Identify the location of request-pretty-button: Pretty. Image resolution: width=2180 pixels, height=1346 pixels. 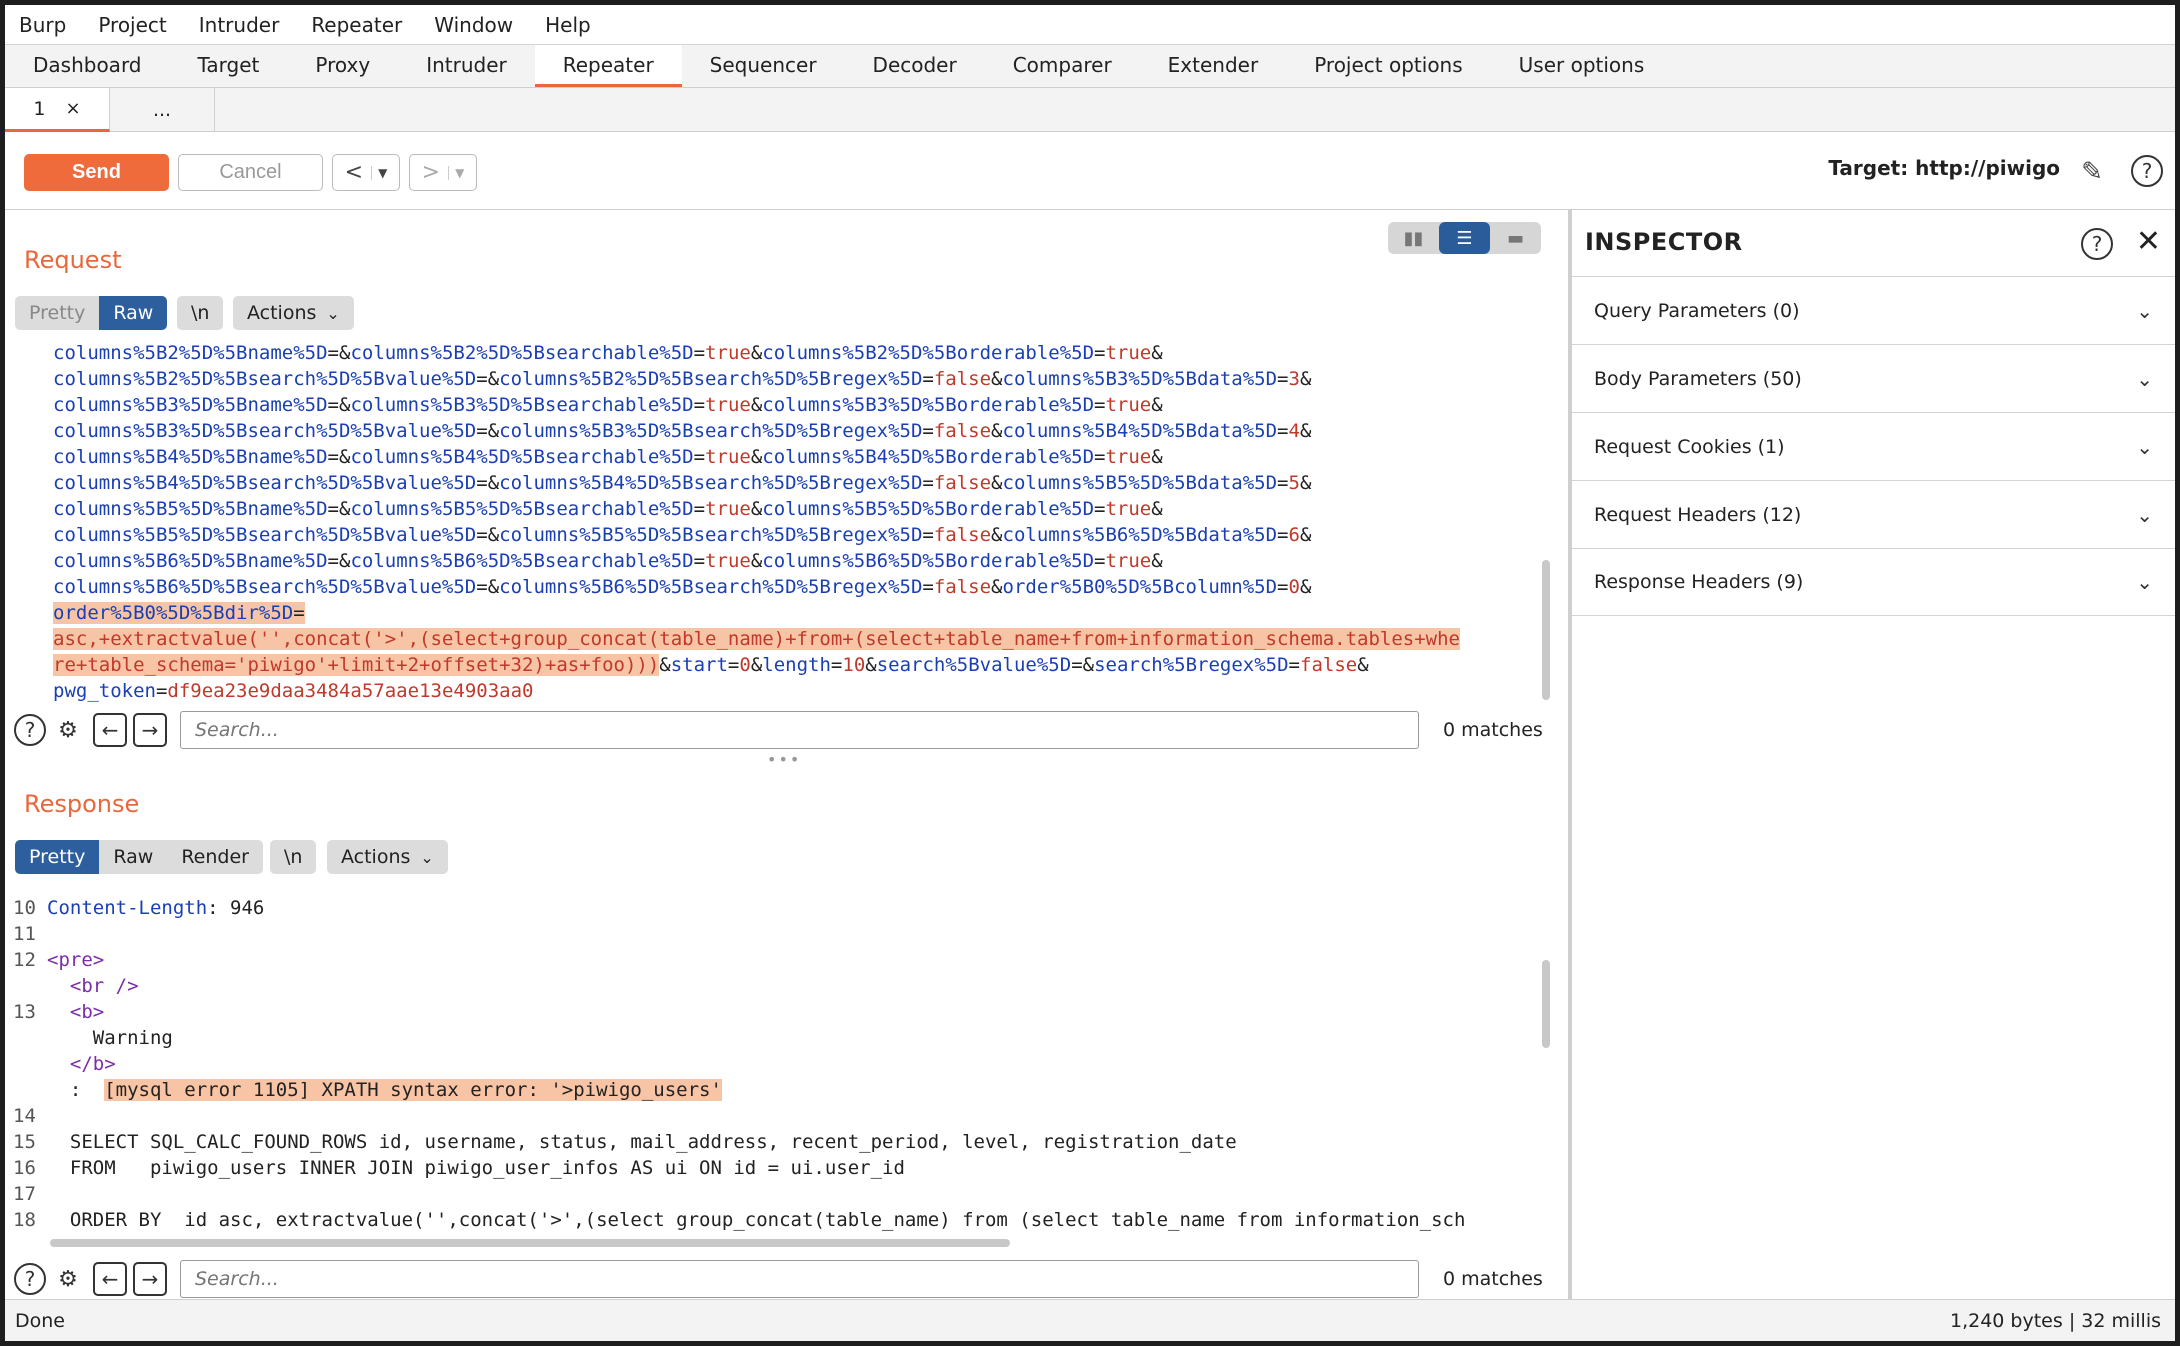
(57, 313).